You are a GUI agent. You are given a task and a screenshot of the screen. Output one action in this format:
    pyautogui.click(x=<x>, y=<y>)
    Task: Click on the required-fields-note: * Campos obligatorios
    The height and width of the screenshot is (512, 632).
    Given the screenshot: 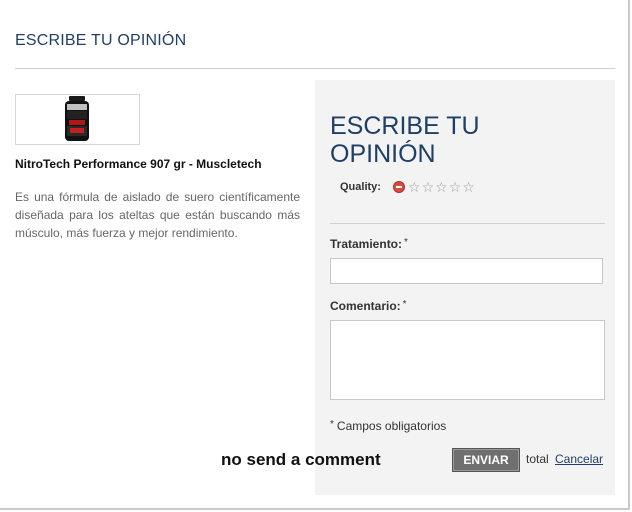 What is the action you would take?
    pyautogui.click(x=388, y=426)
    